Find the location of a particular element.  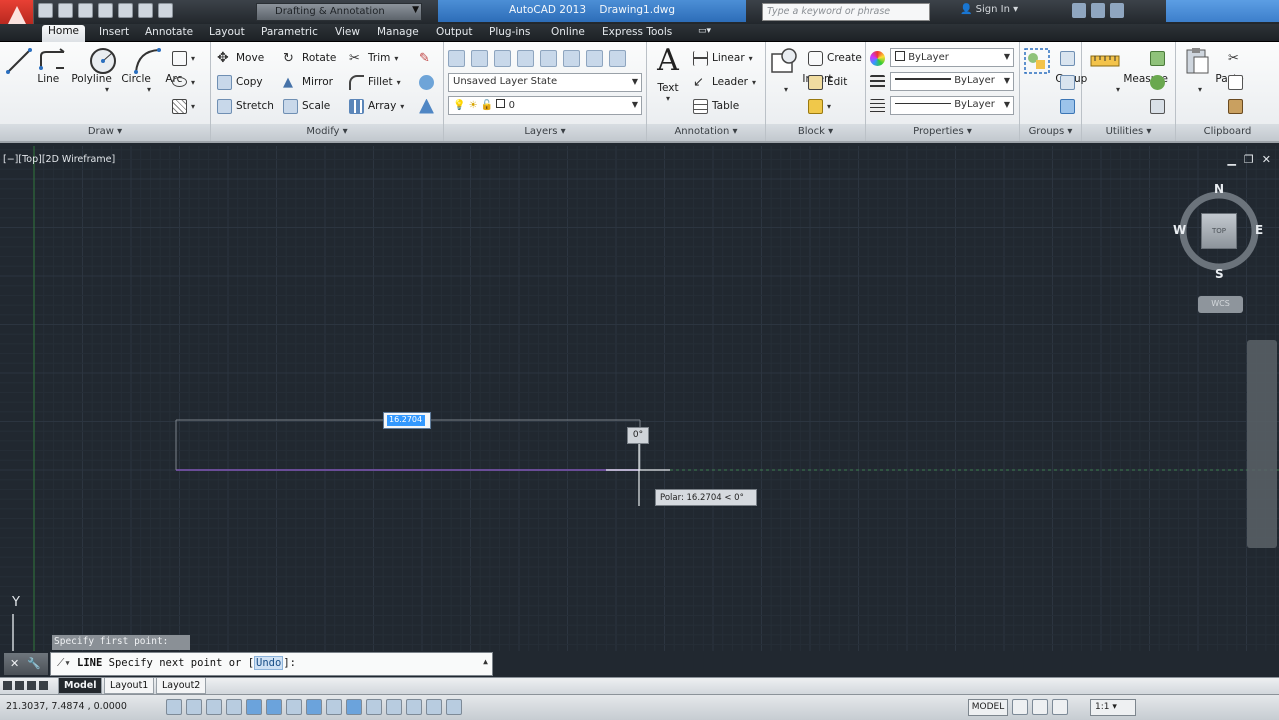

selection-cycling-icon is located at coordinates (434, 707).